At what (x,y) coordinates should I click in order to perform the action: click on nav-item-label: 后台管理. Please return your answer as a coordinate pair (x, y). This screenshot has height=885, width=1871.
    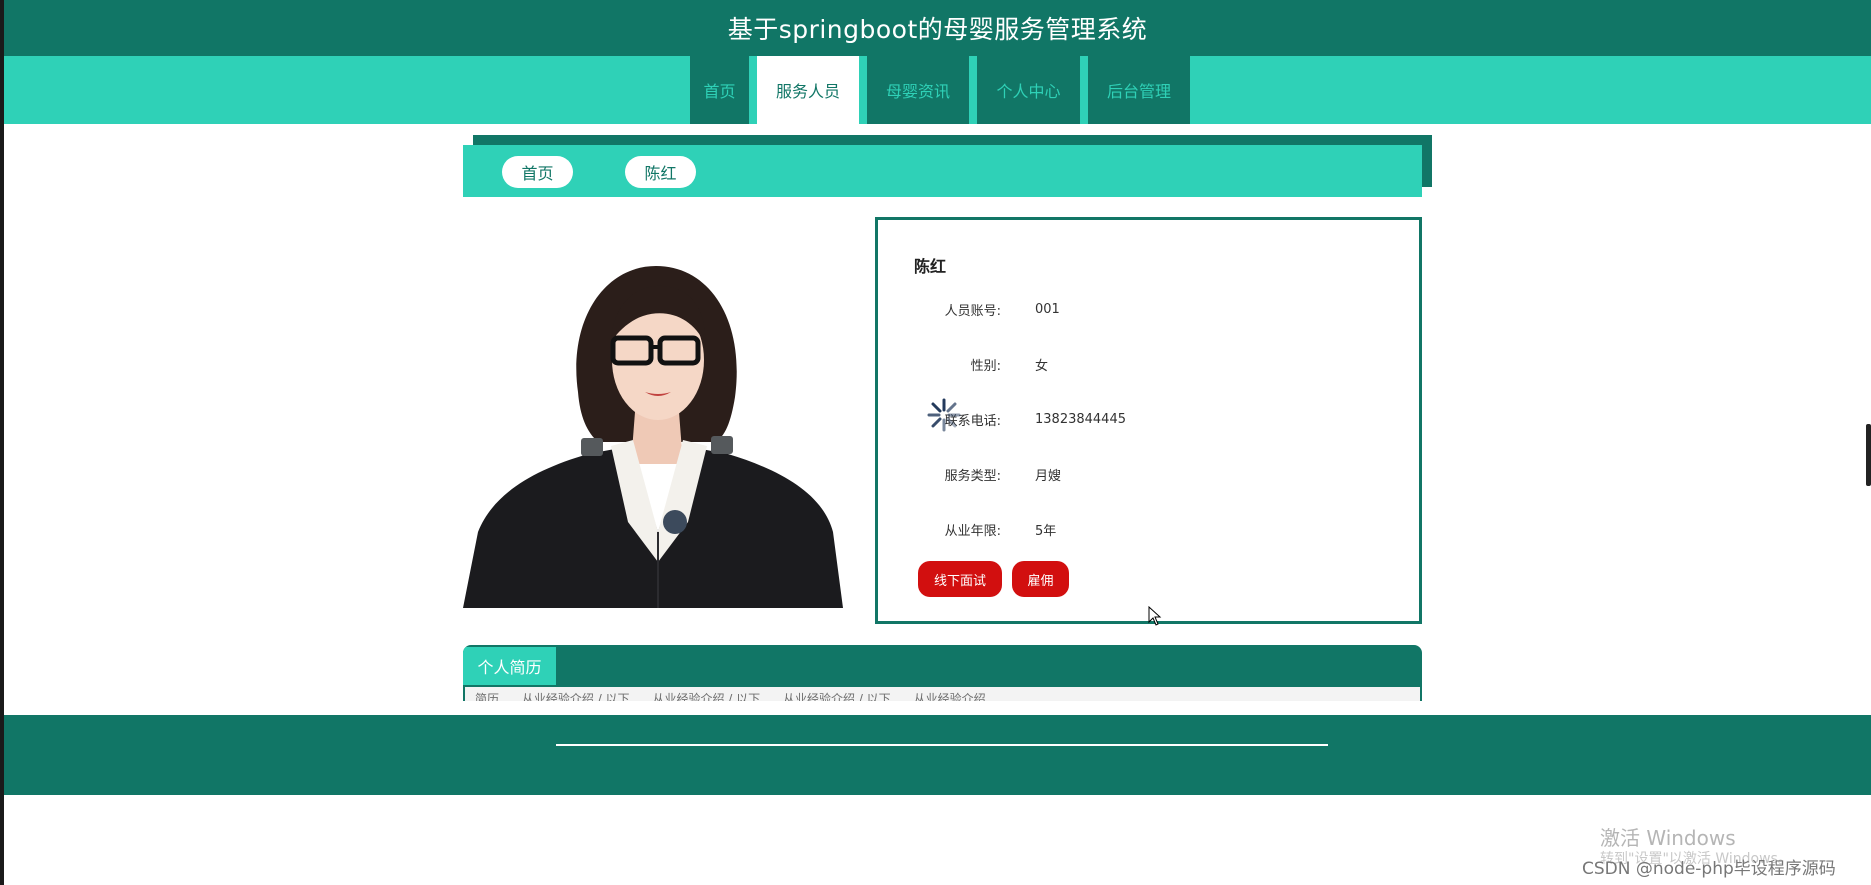
    Looking at the image, I should click on (1138, 91).